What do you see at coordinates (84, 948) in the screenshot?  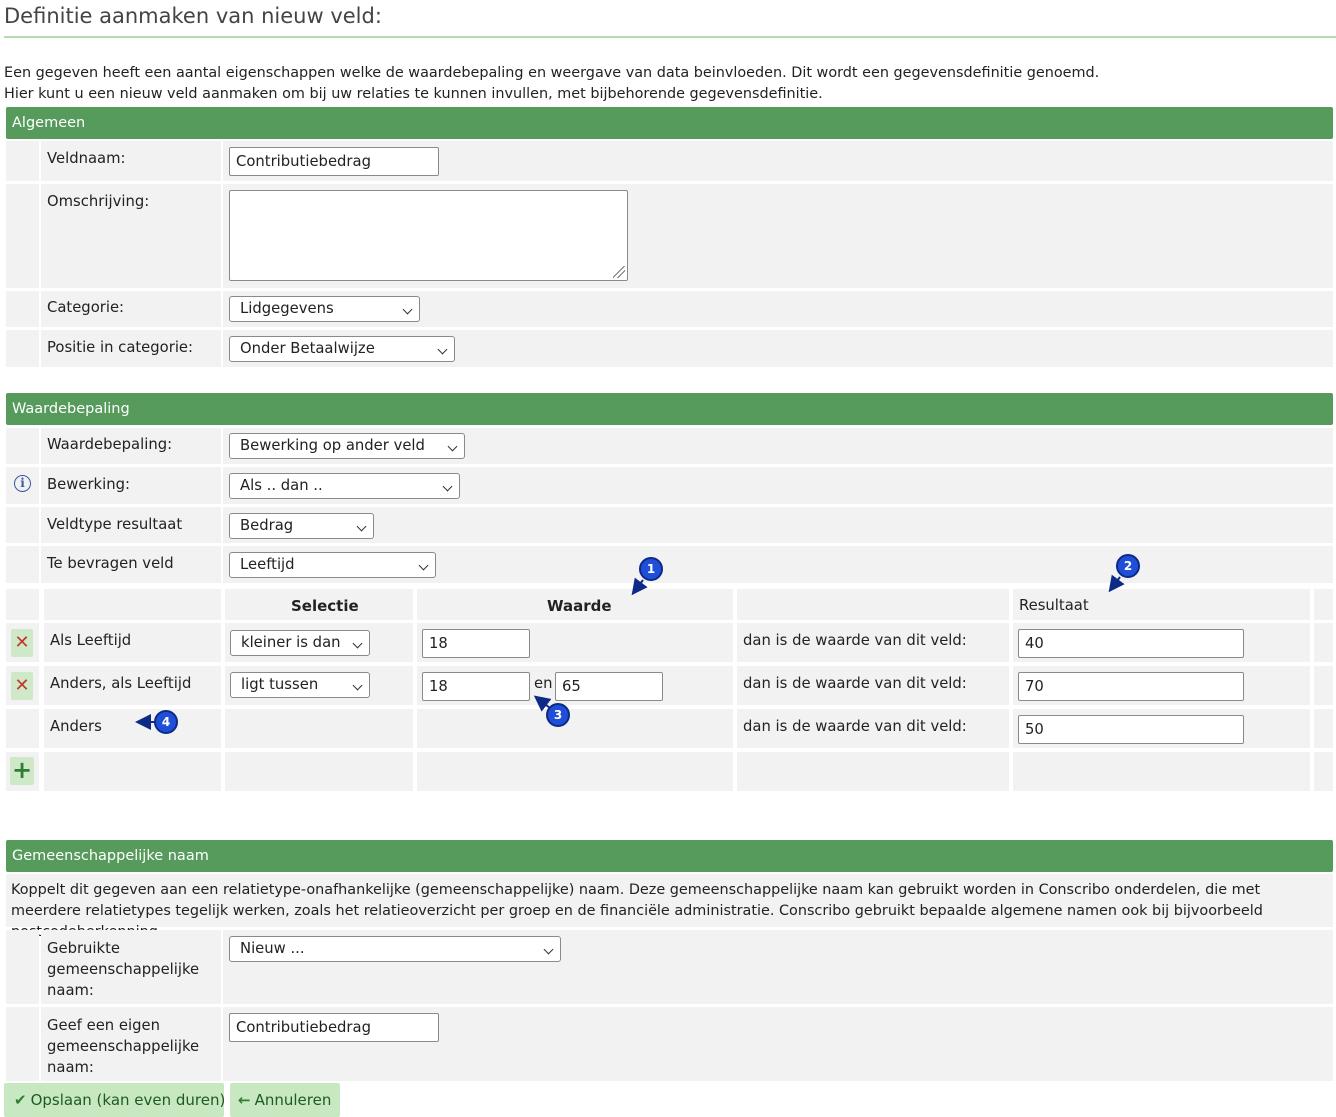 I see `gebruikte-label-line: Gebruikte` at bounding box center [84, 948].